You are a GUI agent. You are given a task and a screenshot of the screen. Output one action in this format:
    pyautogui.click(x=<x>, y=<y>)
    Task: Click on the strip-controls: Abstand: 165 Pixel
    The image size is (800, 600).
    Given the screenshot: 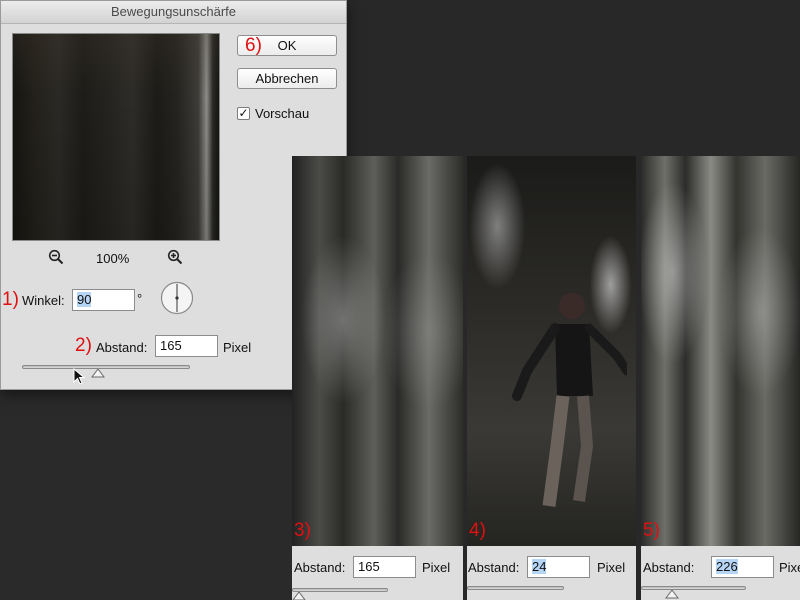 What is the action you would take?
    pyautogui.click(x=377, y=573)
    